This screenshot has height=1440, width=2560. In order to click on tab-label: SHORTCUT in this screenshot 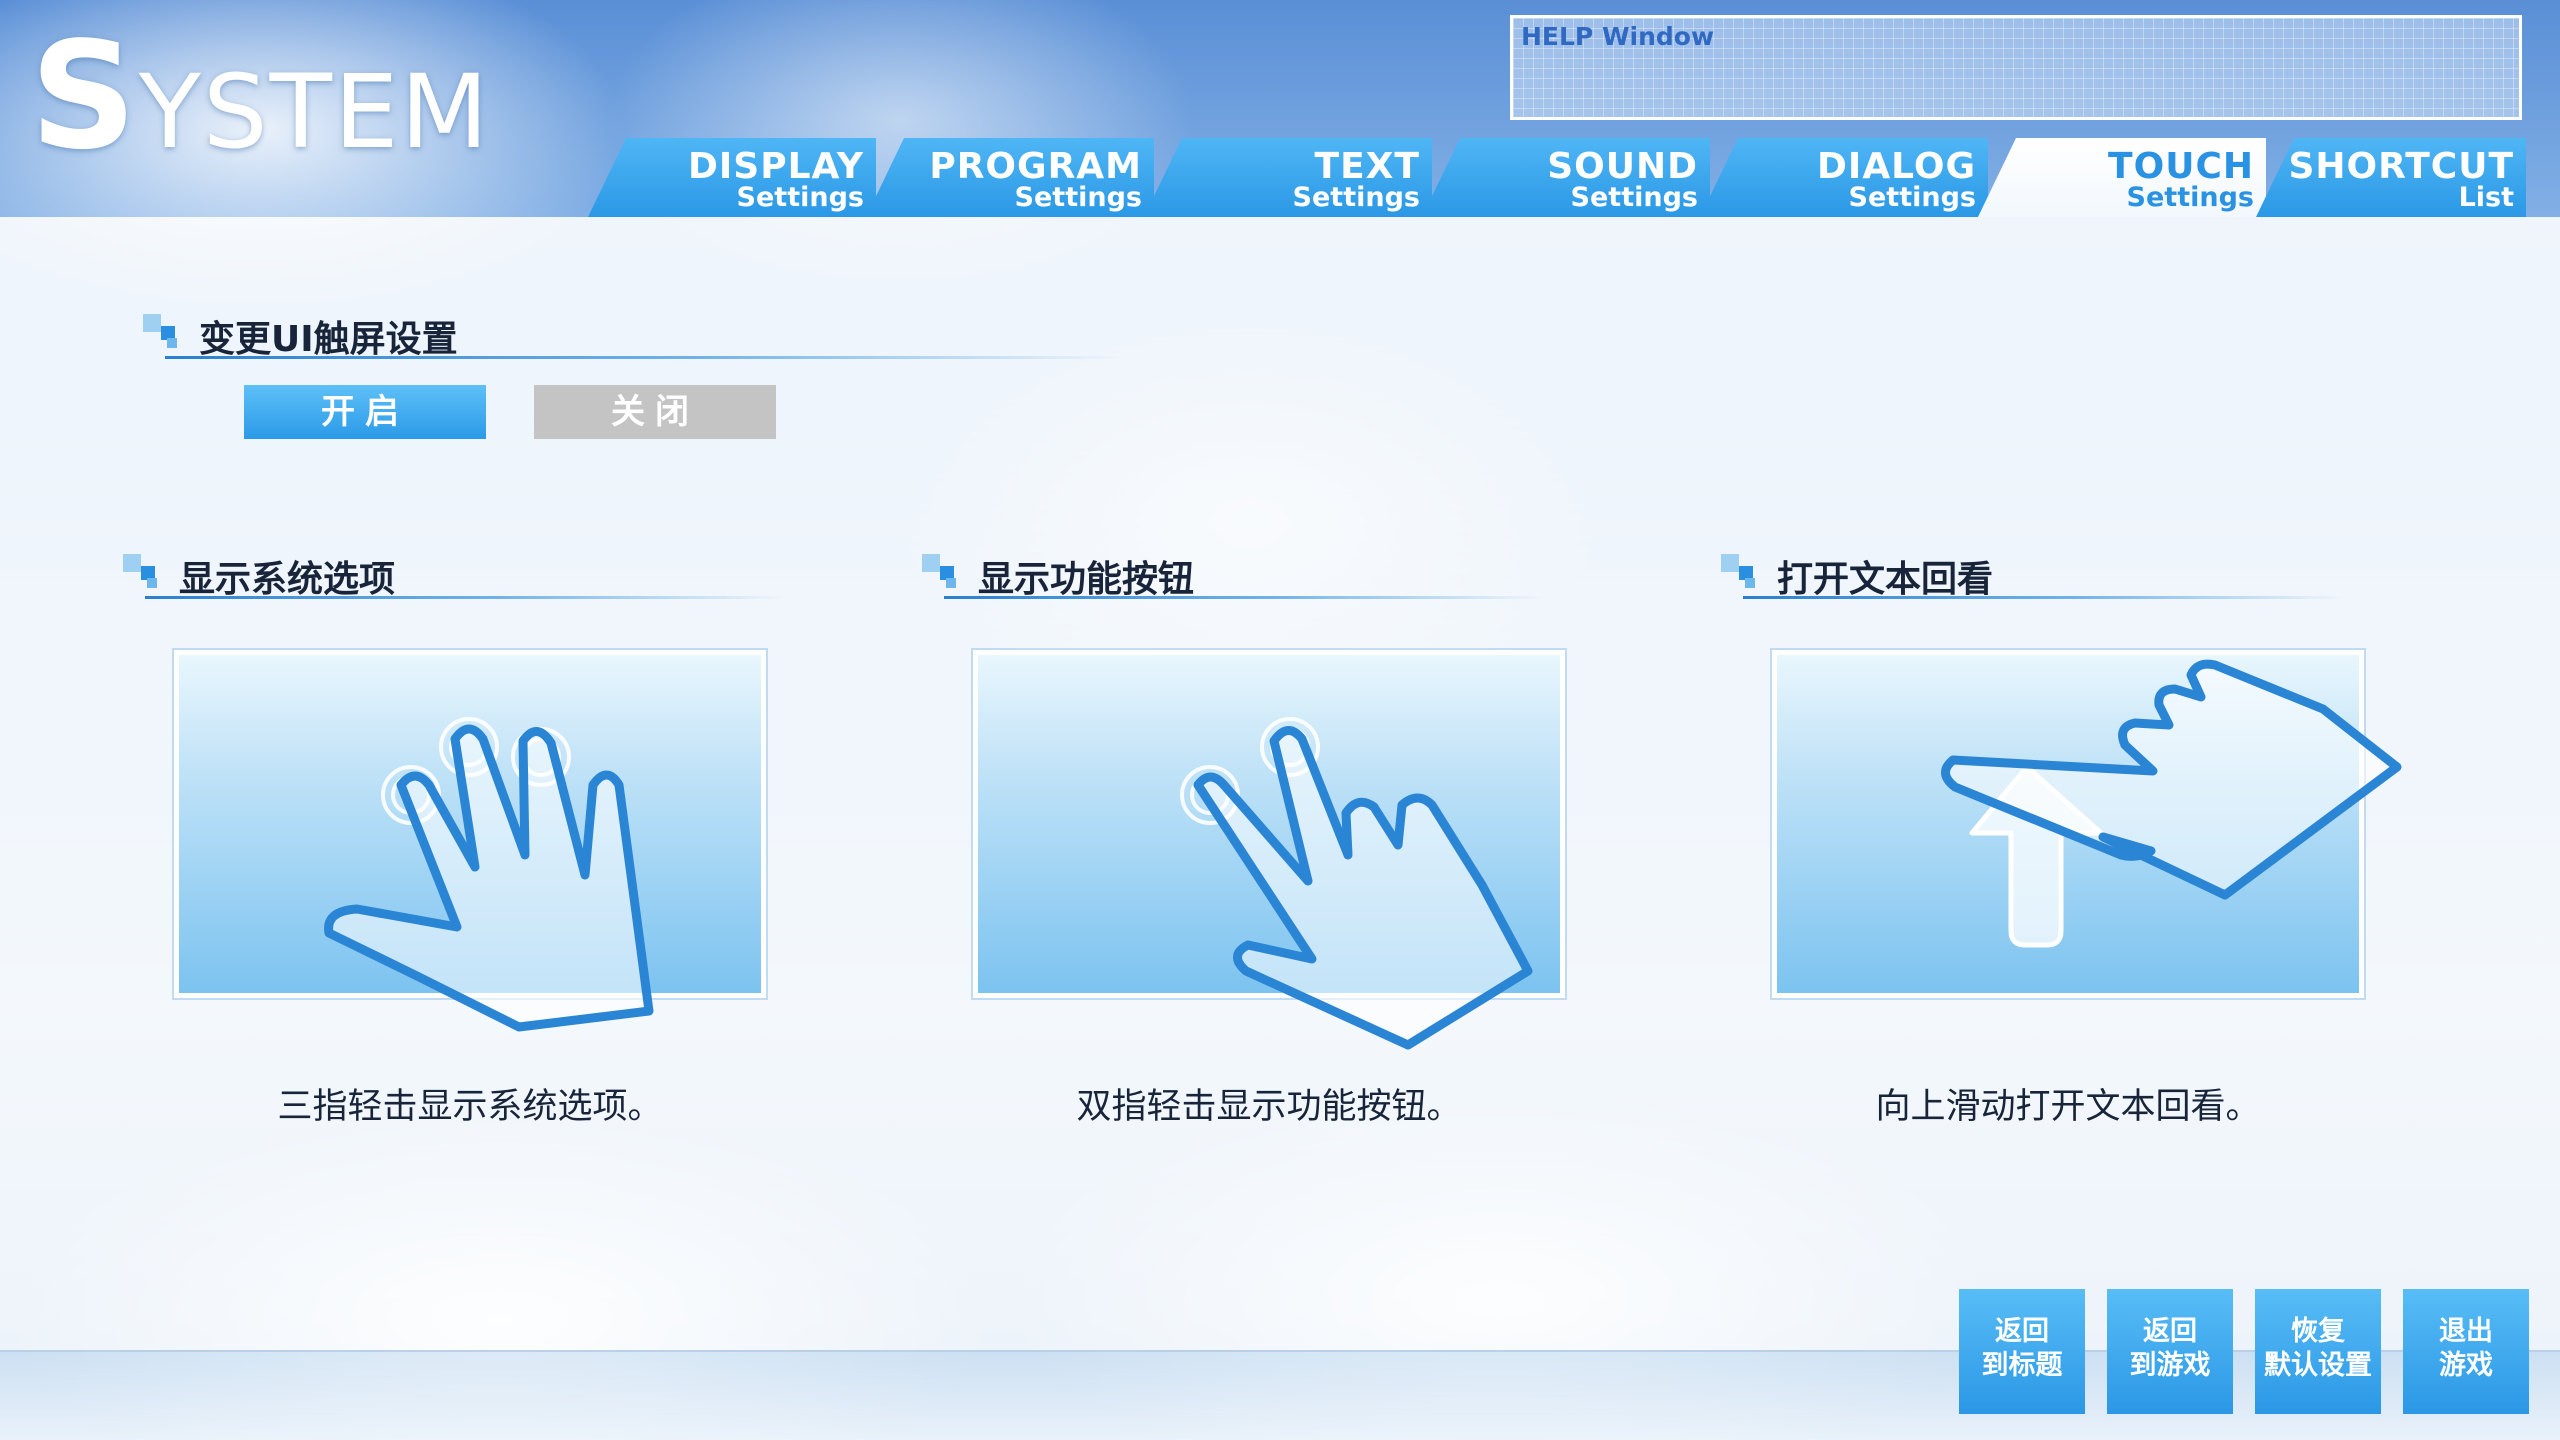, I will do `click(2401, 166)`.